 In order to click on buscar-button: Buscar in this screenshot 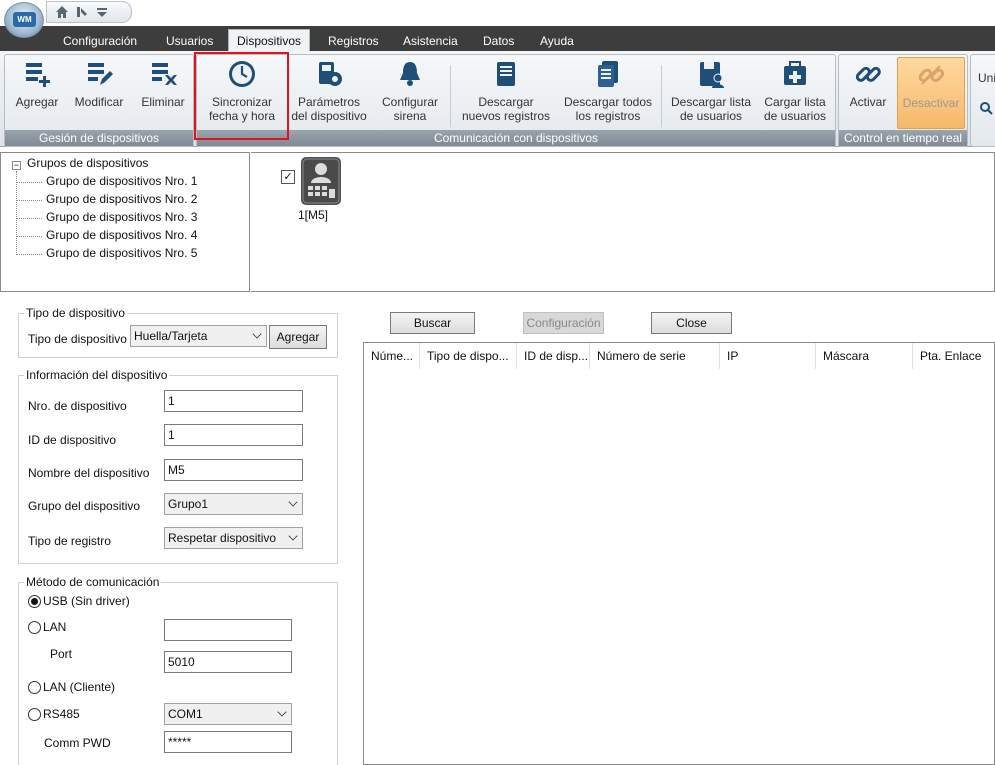, I will do `click(432, 323)`.